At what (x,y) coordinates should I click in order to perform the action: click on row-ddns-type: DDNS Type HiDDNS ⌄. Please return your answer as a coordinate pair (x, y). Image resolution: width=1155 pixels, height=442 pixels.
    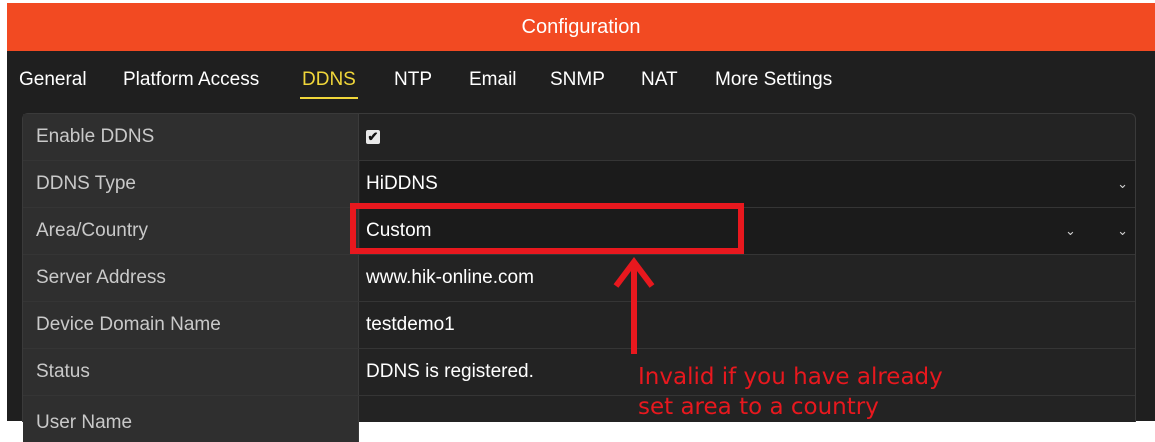
    Looking at the image, I should click on (579, 184).